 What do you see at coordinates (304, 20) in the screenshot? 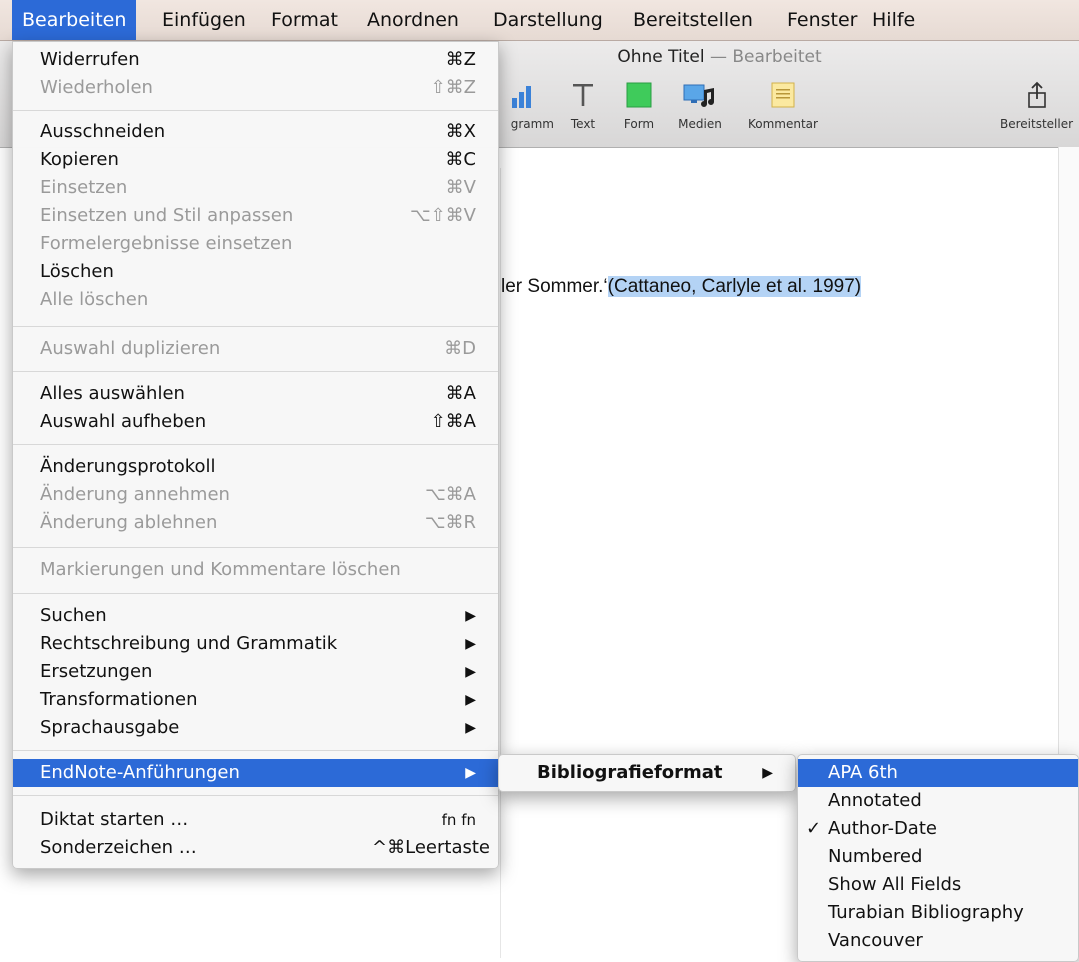
I see `menubar-item-format: Format` at bounding box center [304, 20].